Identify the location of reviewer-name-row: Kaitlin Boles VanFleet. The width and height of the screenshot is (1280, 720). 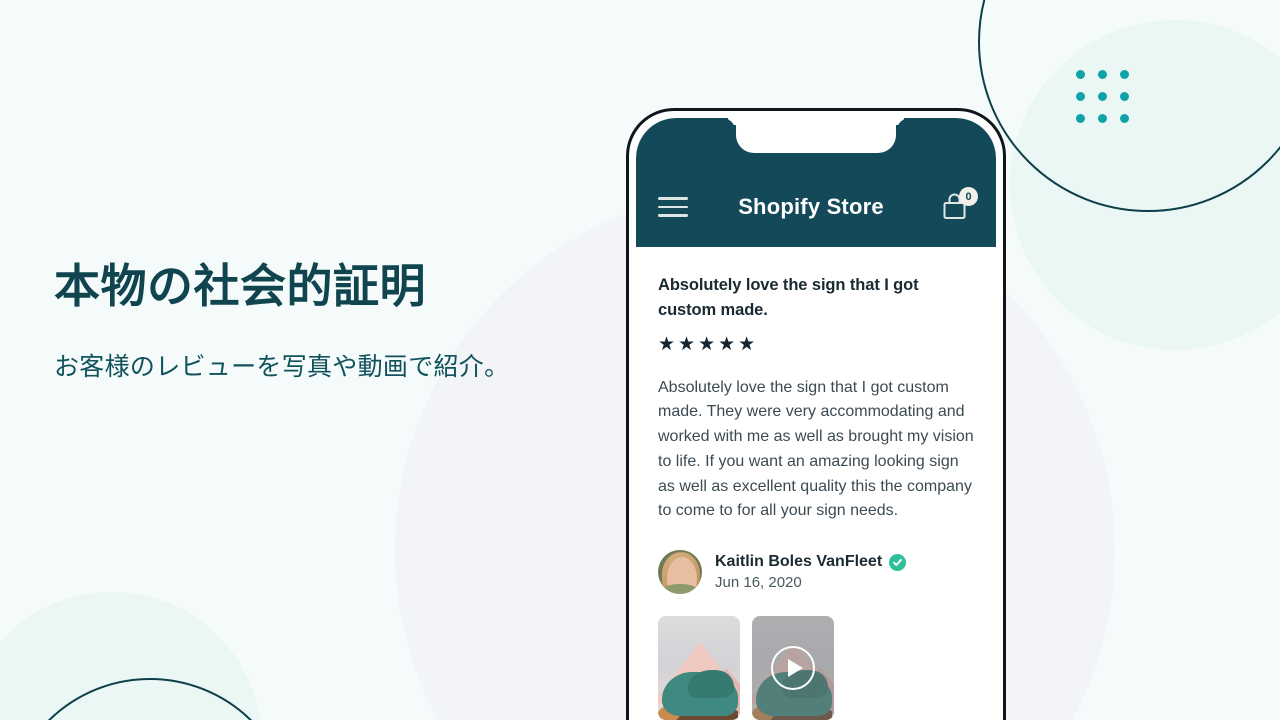
(811, 562).